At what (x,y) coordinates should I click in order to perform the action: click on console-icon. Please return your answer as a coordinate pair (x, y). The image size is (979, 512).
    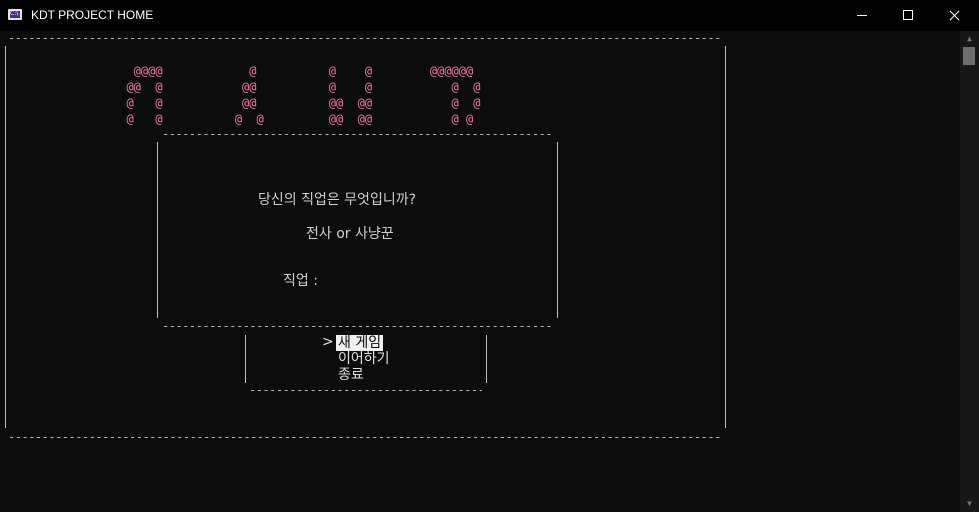
    Looking at the image, I should click on (15, 14).